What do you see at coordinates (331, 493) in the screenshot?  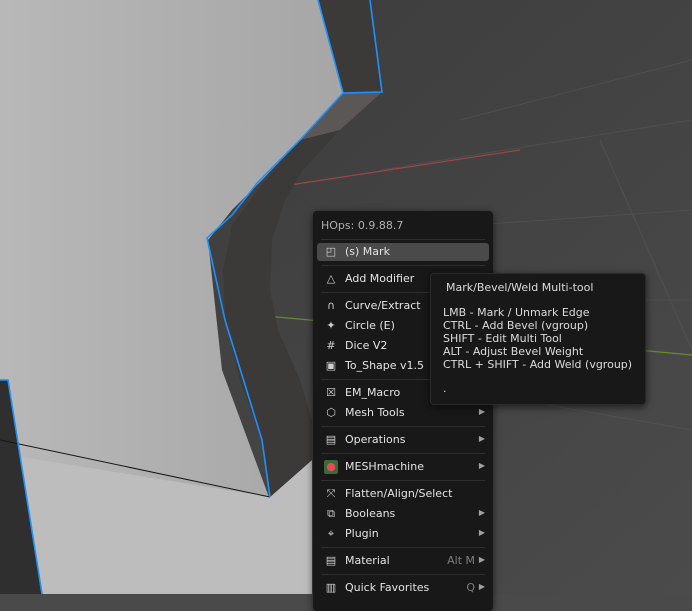 I see `flatten-icon: ⤧` at bounding box center [331, 493].